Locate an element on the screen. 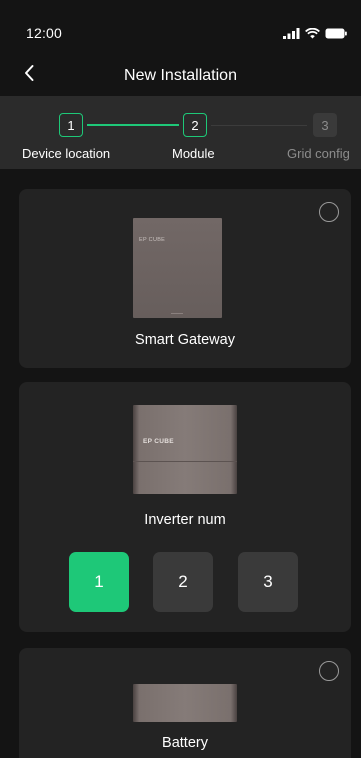  inverter-brand-logo: EP CUBE is located at coordinates (158, 441).